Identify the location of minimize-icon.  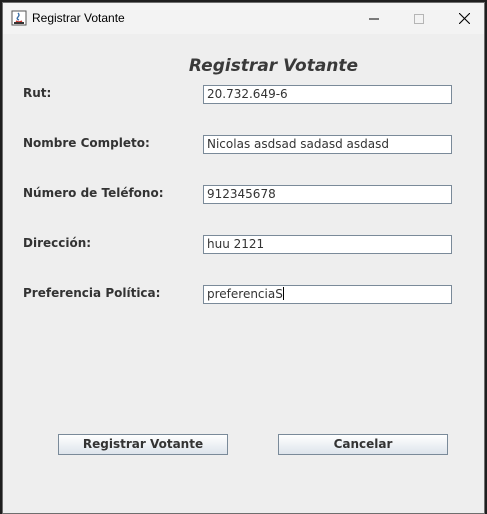
(374, 18).